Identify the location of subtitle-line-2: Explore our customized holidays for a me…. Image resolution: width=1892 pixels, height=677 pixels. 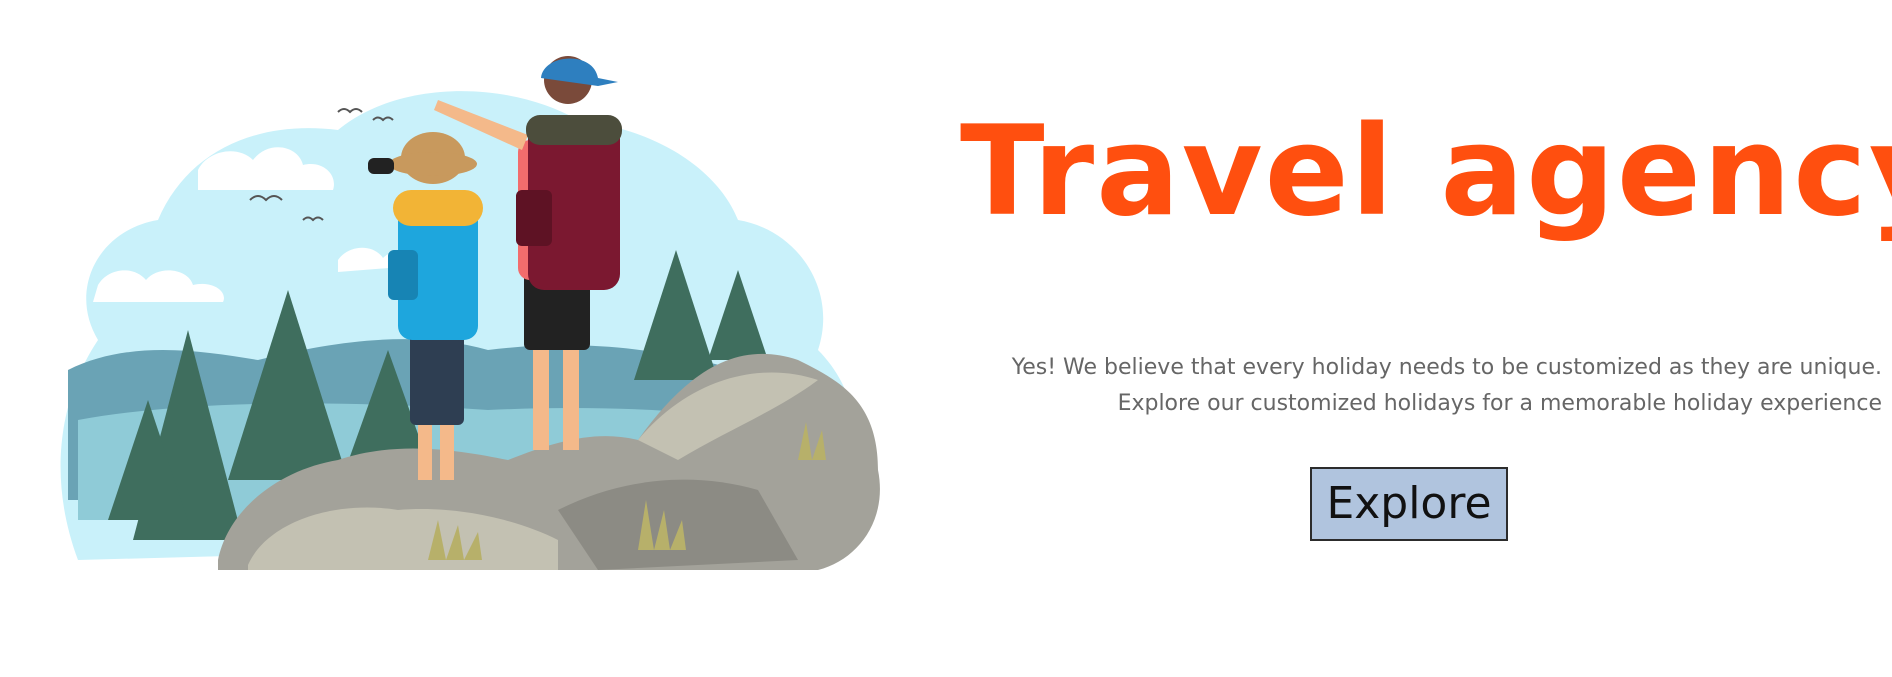
(1499, 403).